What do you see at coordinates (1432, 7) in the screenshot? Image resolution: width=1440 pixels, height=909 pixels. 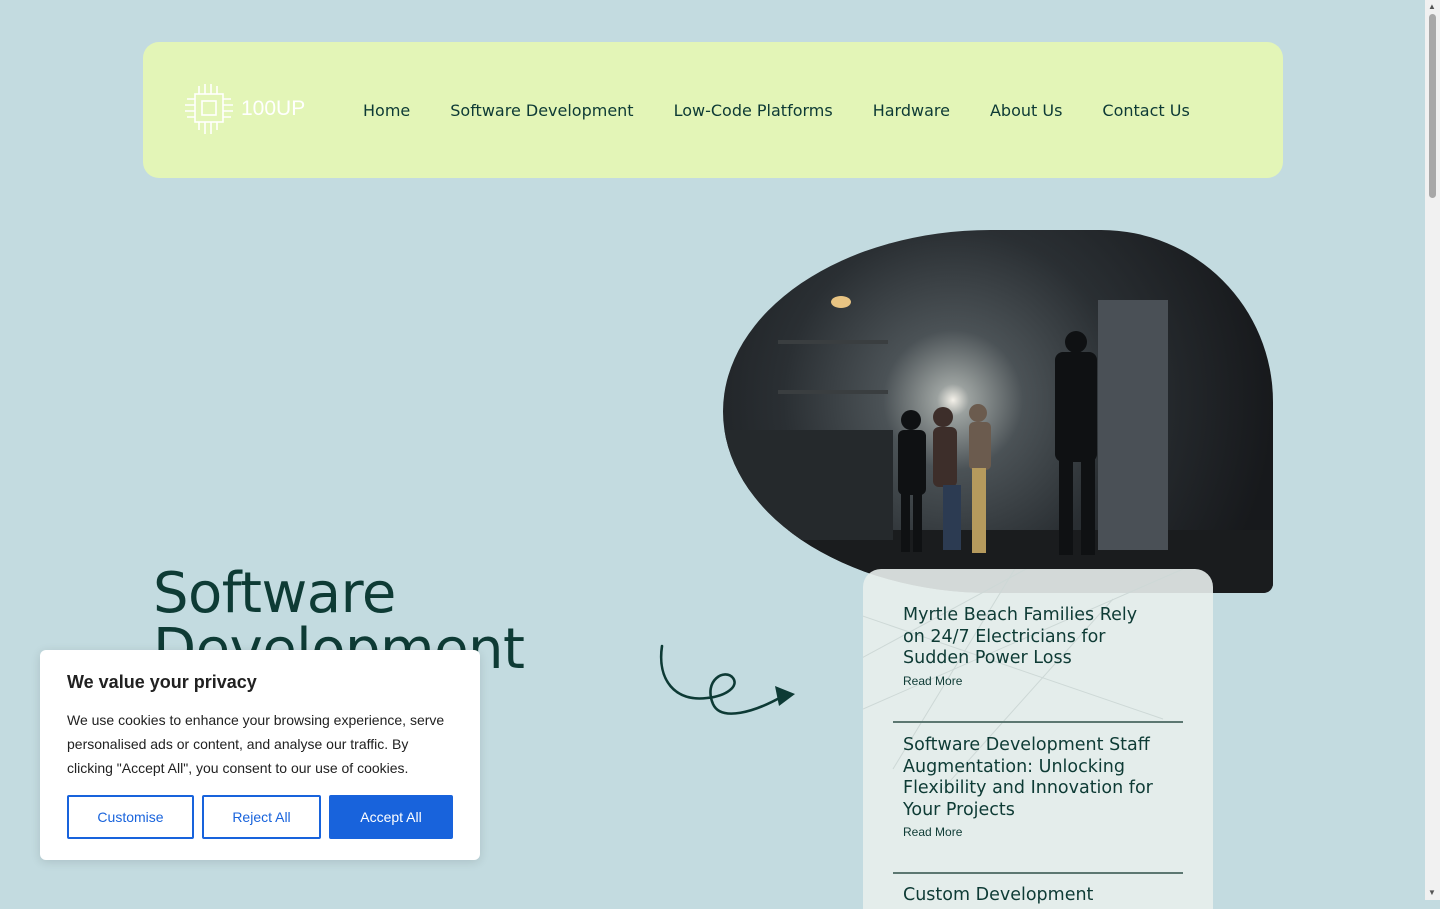 I see `scroll-up-icon: ▲` at bounding box center [1432, 7].